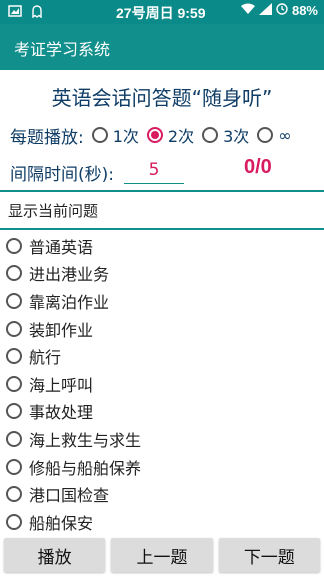 The image size is (324, 576). Describe the element at coordinates (282, 10) in the screenshot. I see `alarm-icon` at that location.